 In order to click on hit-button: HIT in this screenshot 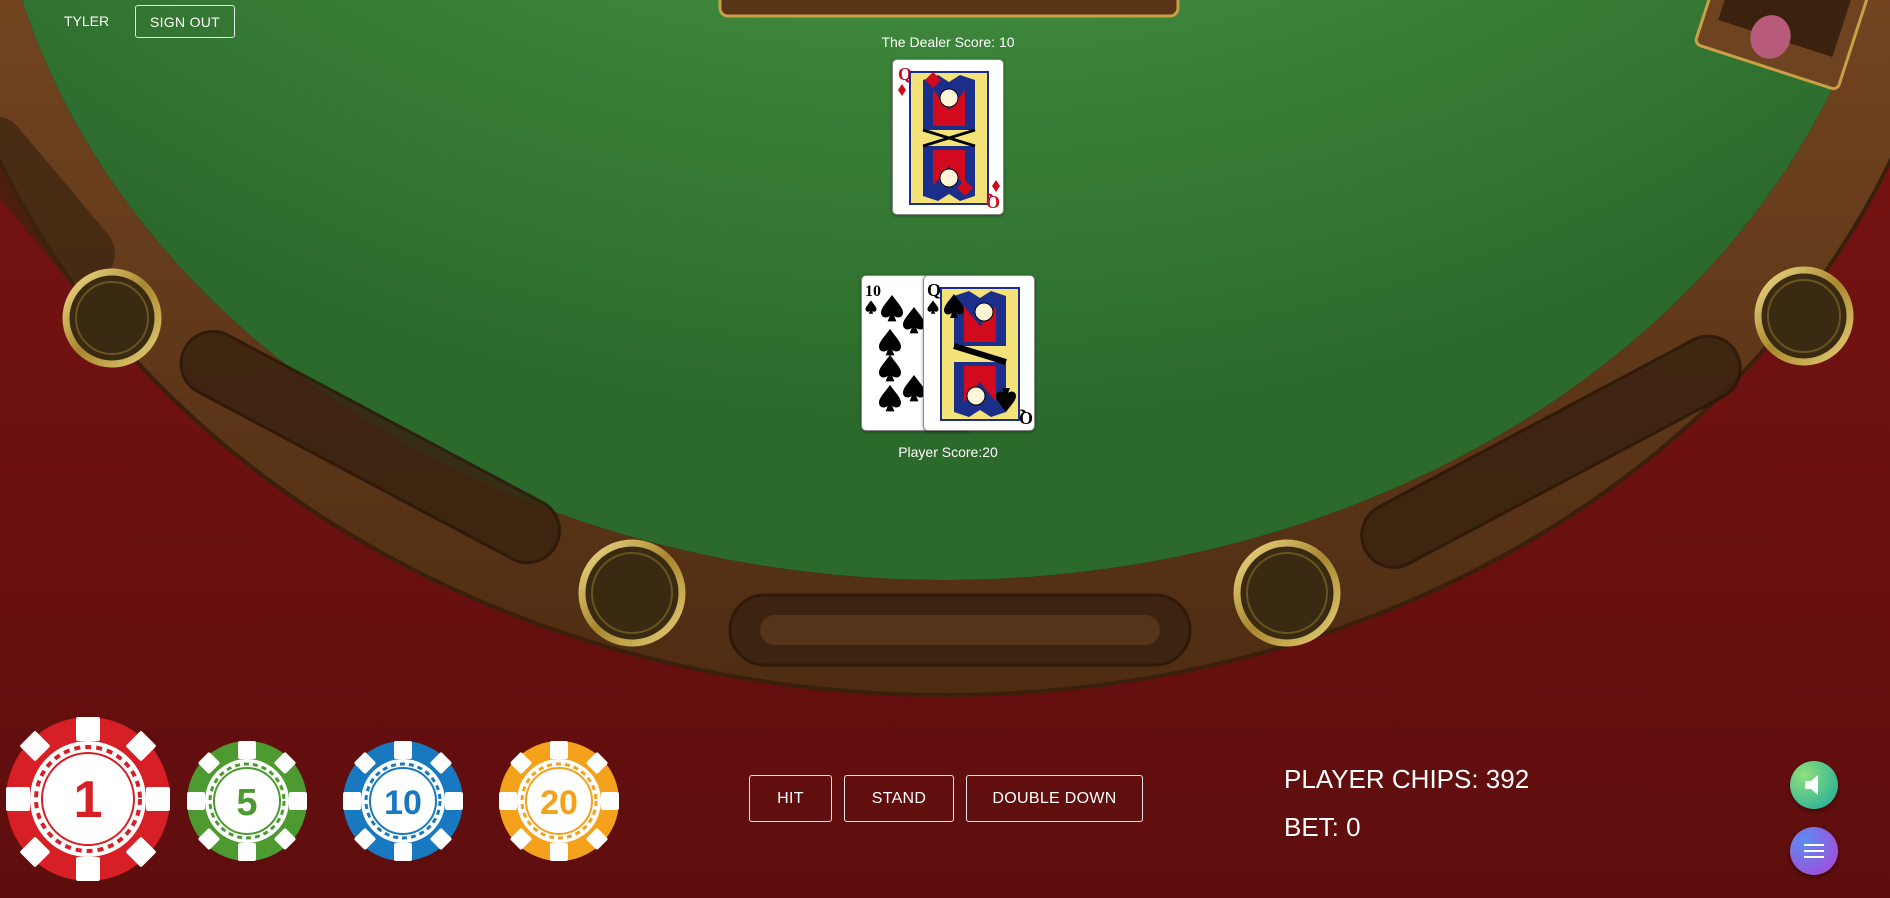, I will do `click(790, 798)`.